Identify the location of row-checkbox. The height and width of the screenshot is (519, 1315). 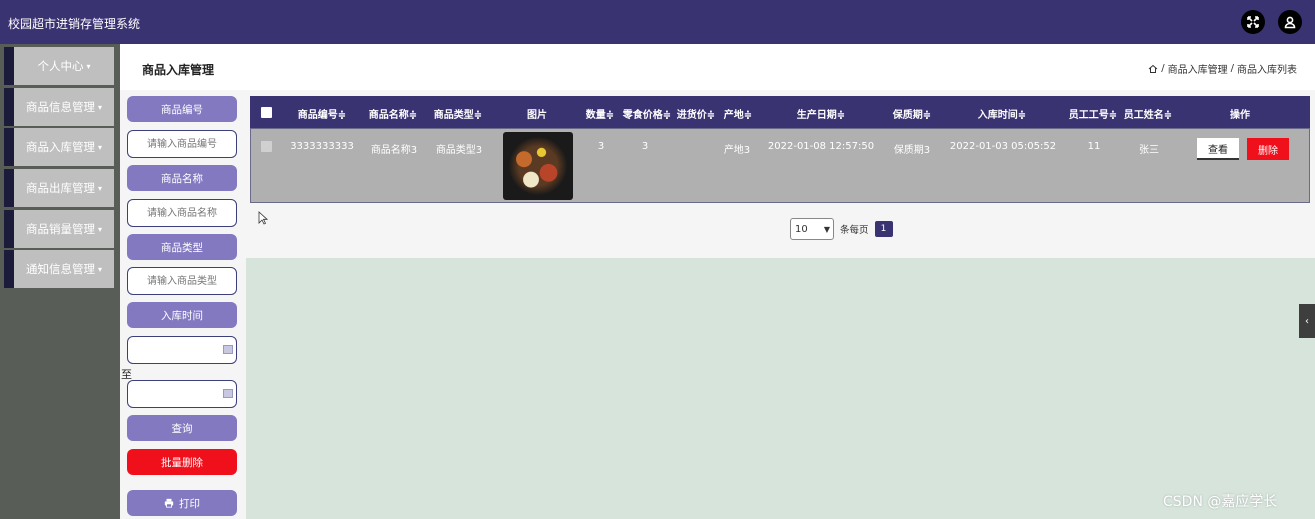
(266, 146).